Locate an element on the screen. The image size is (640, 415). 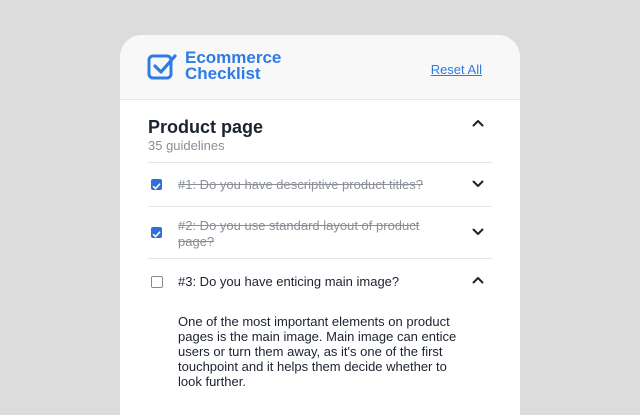
header: Ecommerce Checklist Reset All is located at coordinates (320, 67).